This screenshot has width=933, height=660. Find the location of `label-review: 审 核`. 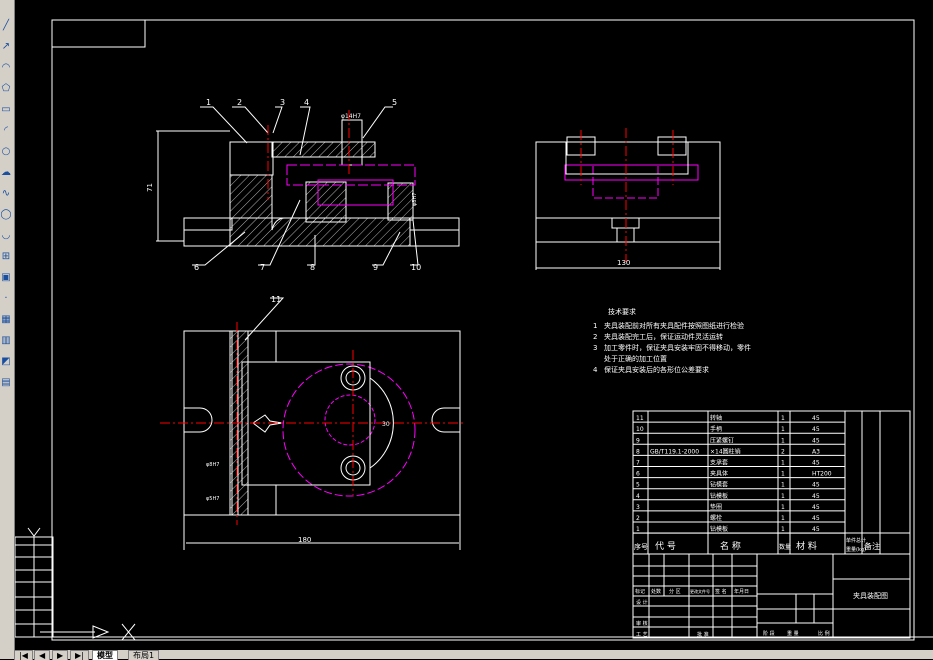

label-review: 审 核 is located at coordinates (642, 623).